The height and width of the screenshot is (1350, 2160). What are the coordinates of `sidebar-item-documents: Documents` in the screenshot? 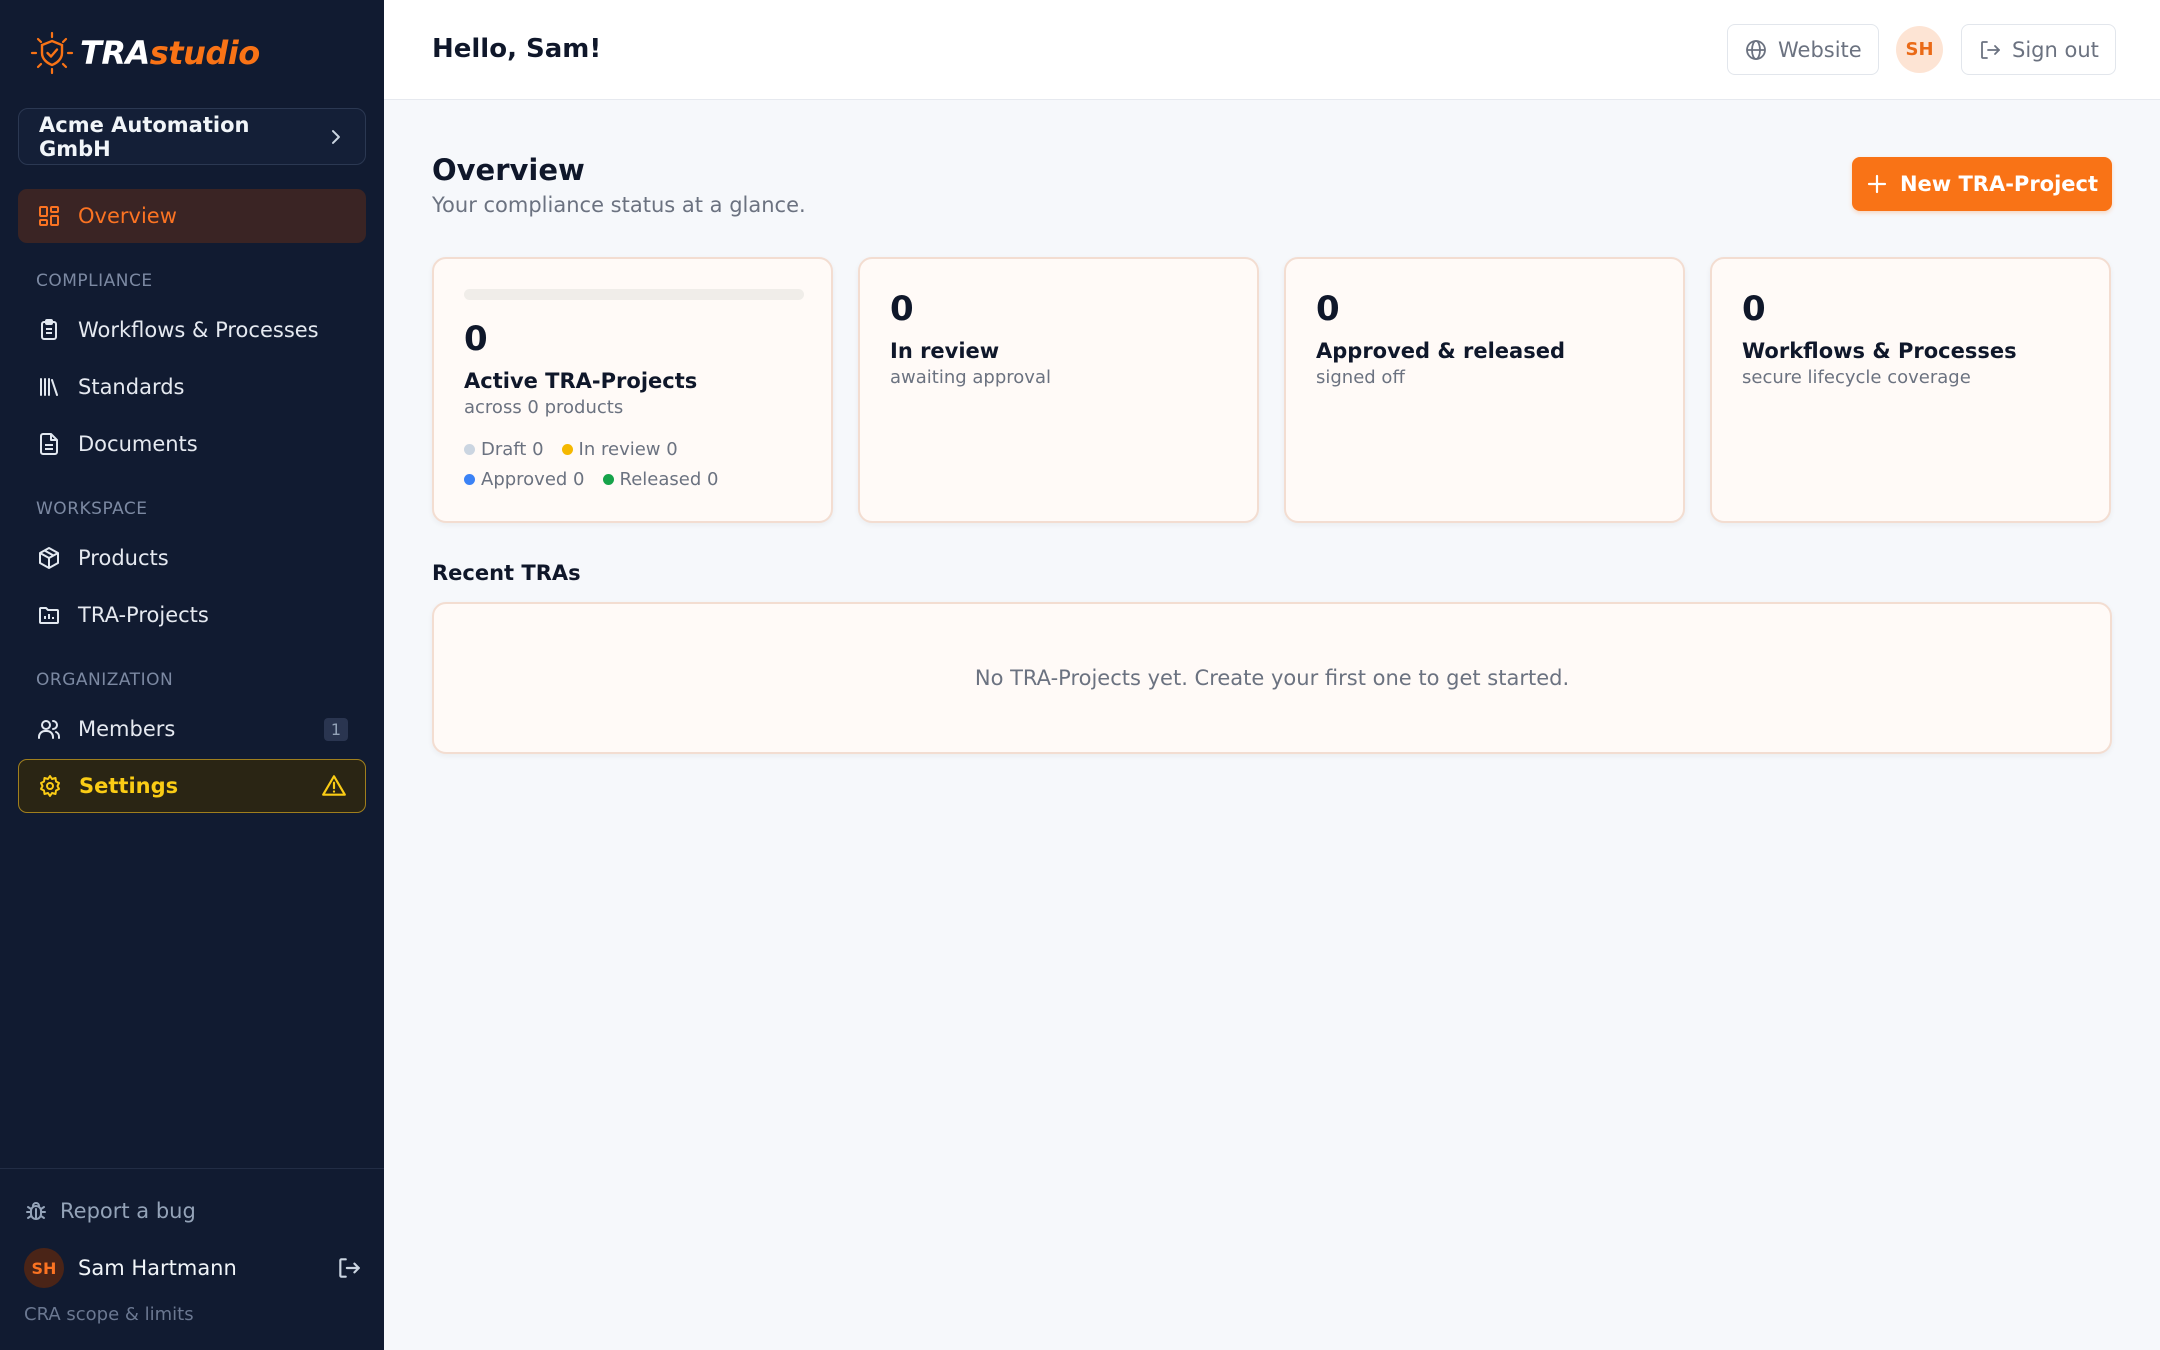 It's located at (192, 444).